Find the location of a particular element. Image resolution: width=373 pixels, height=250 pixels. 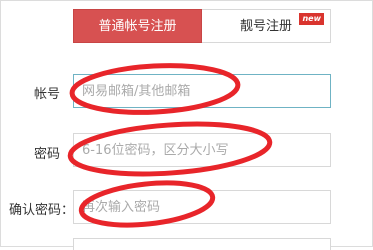

confirm-password-input is located at coordinates (206, 207).